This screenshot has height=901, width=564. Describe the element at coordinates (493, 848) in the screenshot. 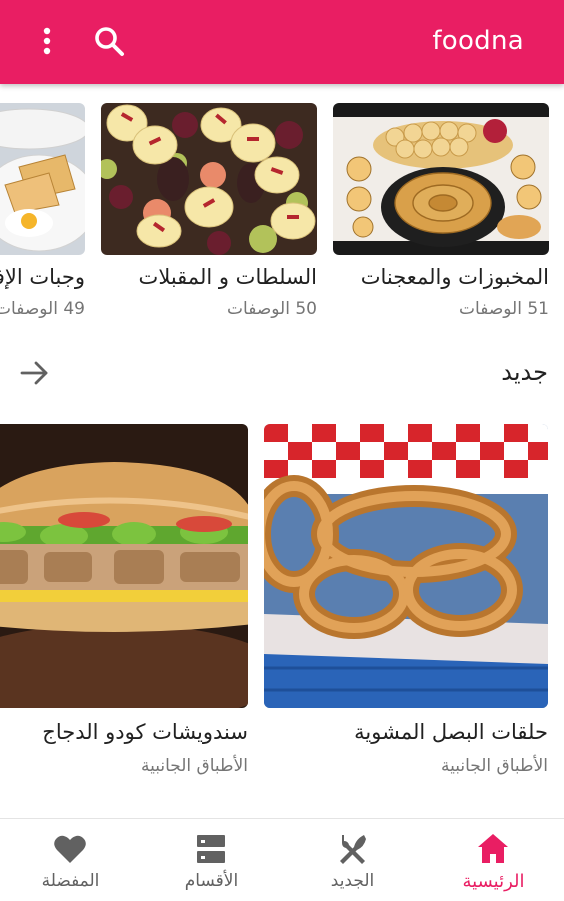

I see `home-icon` at that location.